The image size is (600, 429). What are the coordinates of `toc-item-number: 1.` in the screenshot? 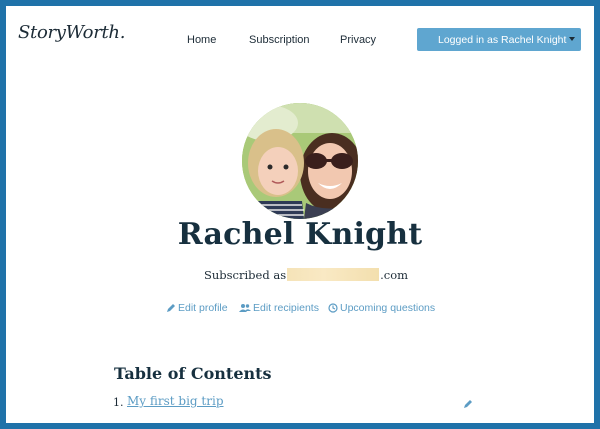 It's located at (118, 402).